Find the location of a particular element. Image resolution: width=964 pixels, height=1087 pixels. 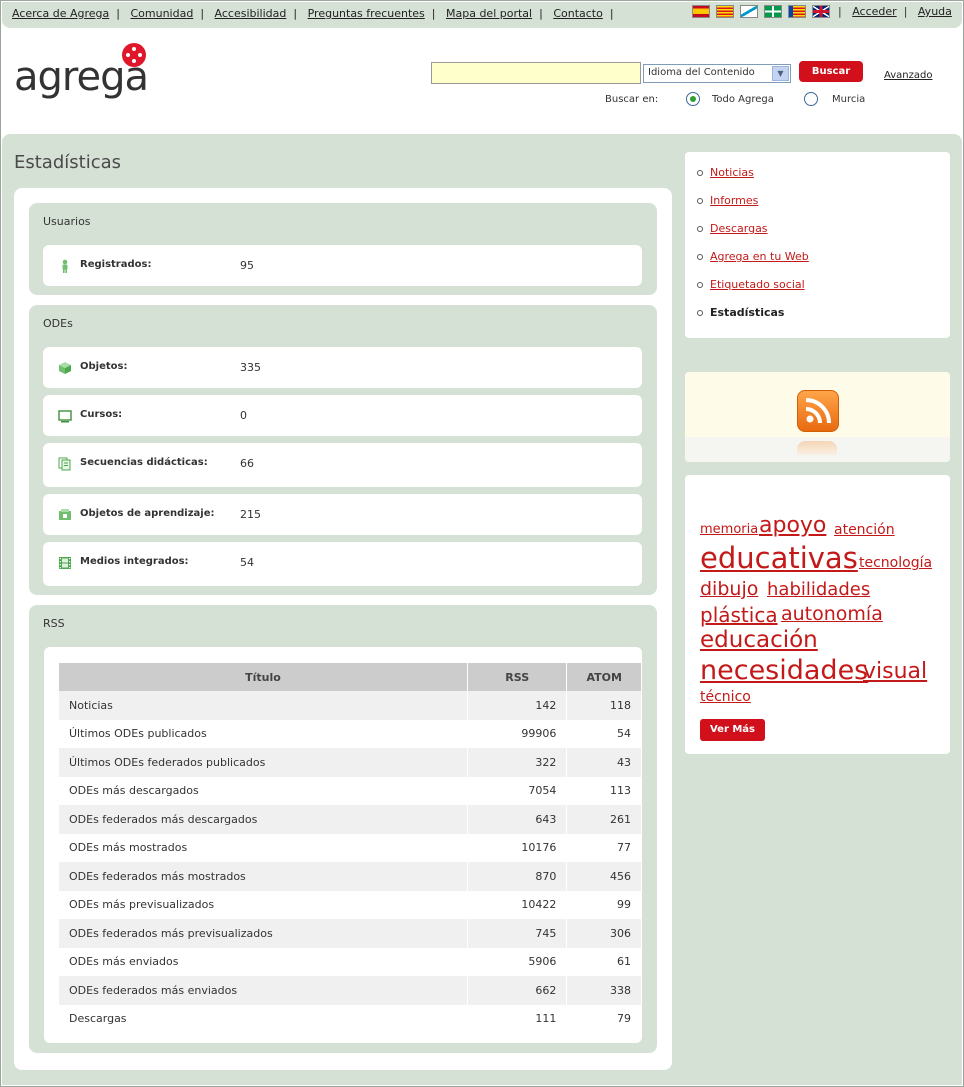

stat-row-medios: Medios integrados: 54 is located at coordinates (342, 564).